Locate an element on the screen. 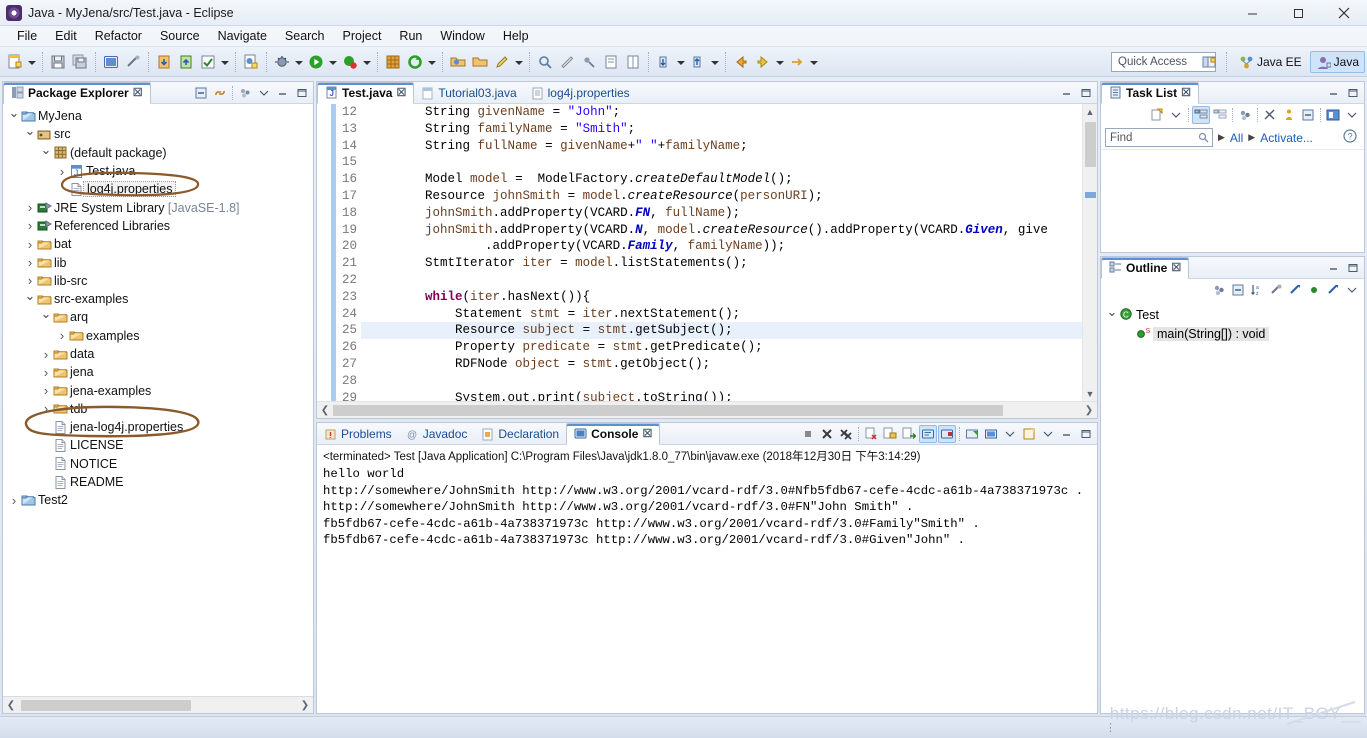  refresh-dropdown-icon is located at coordinates (432, 62).